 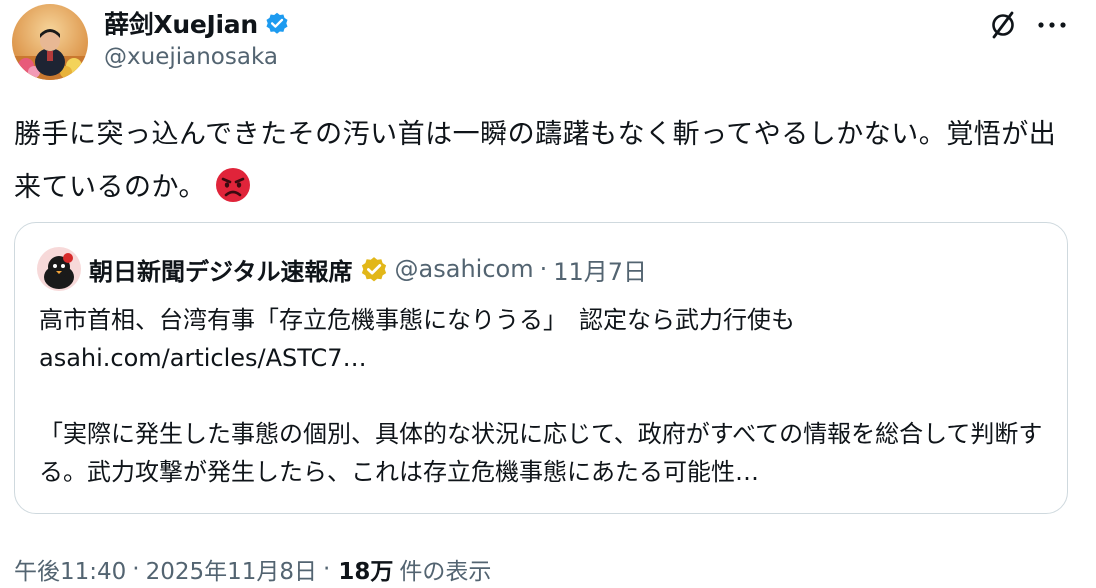 I want to click on tweet-date: 2025年11月8日, so click(x=231, y=569).